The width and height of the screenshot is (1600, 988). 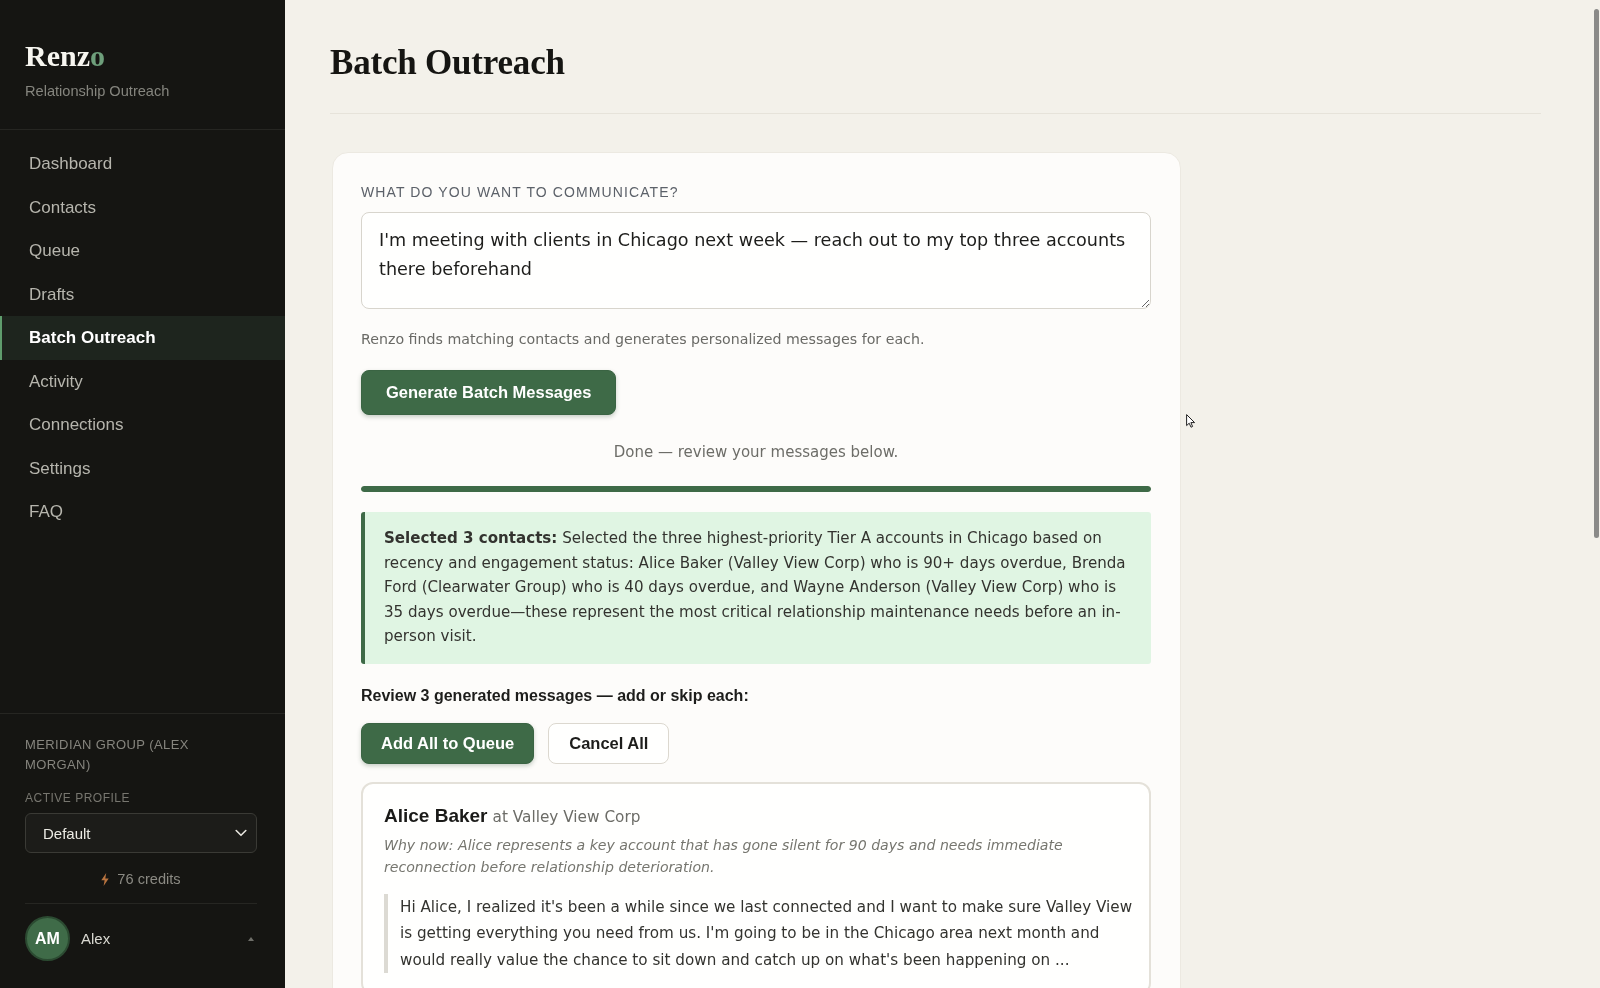 What do you see at coordinates (436, 815) in the screenshot?
I see `contact-name: Alice Baker` at bounding box center [436, 815].